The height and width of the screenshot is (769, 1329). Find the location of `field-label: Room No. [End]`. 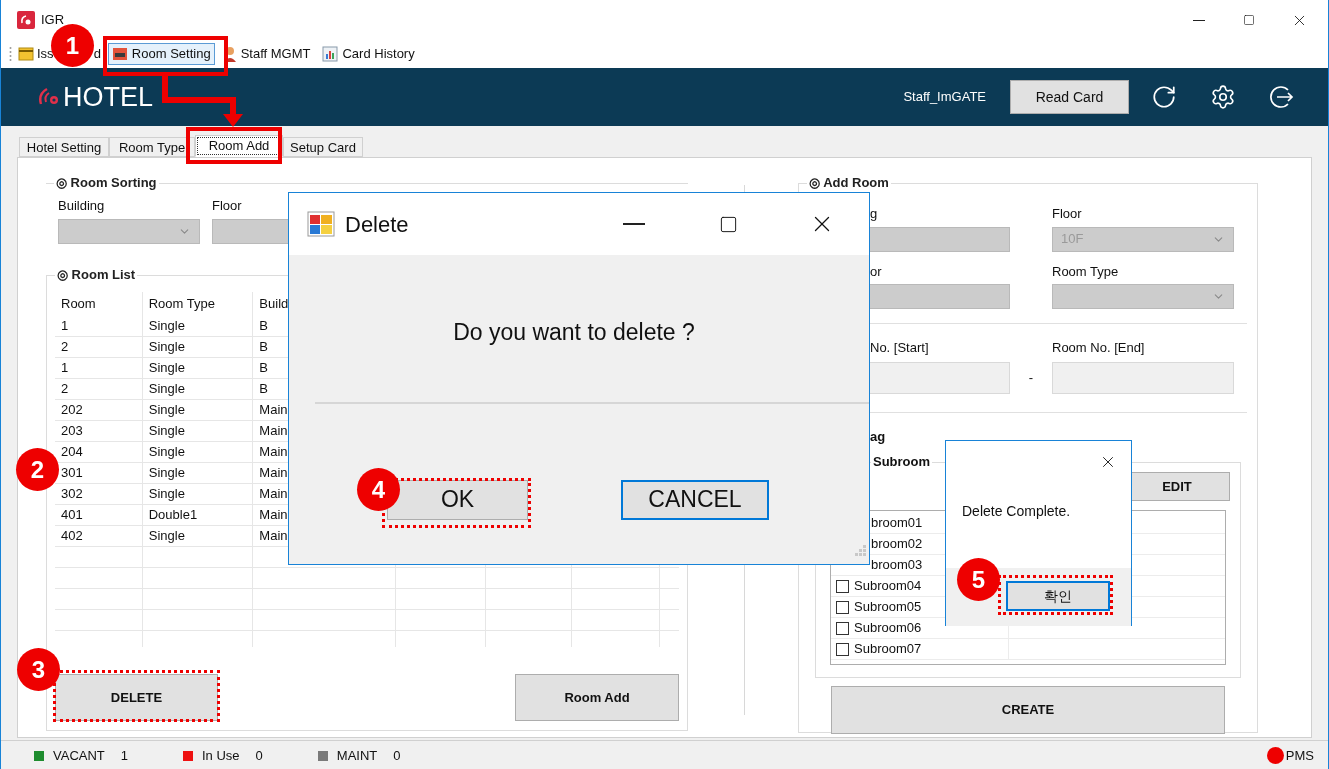

field-label: Room No. [End] is located at coordinates (1099, 348).